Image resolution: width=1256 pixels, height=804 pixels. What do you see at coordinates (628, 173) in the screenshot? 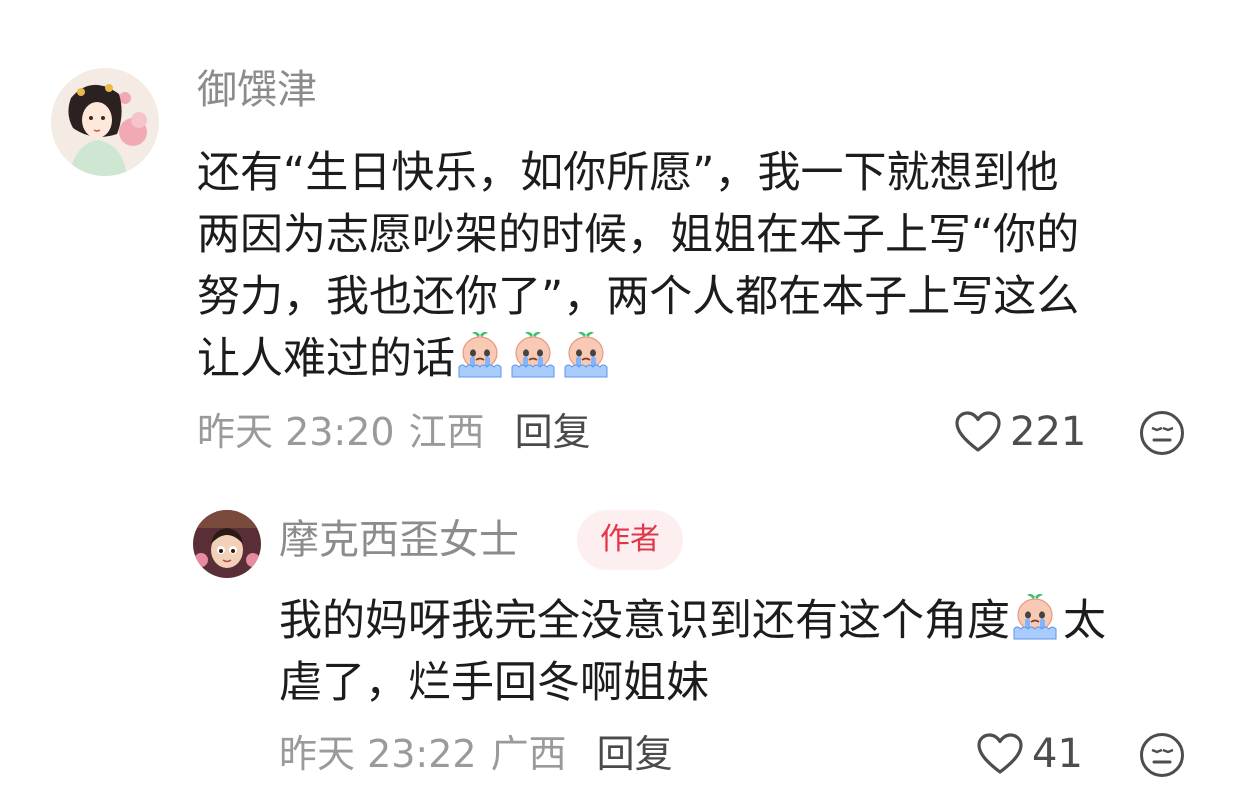
I see `comment-line: 还有“生日快乐，如你所愿”，我一下就想到他` at bounding box center [628, 173].